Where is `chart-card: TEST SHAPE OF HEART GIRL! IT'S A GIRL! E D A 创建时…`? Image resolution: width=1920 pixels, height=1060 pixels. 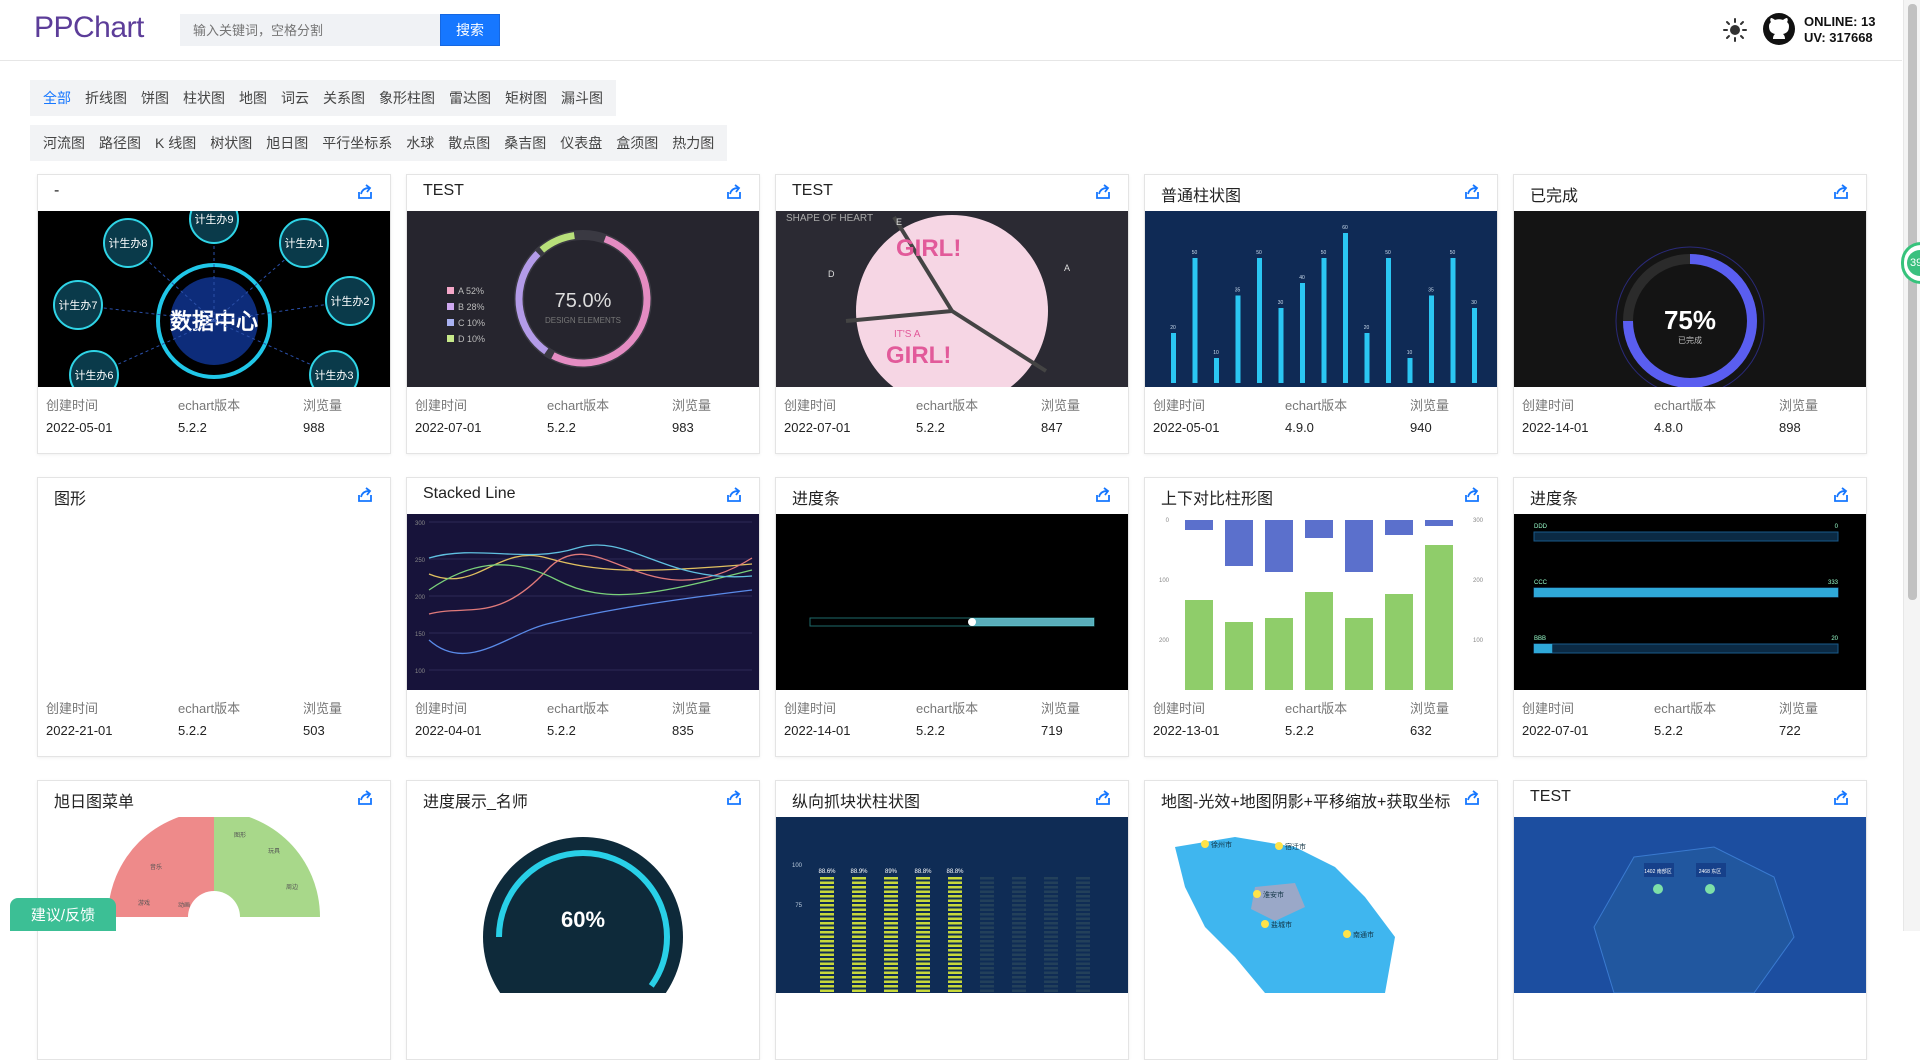
chart-card: TEST SHAPE OF HEART GIRL! IT'S A GIRL! E D A 创建时… is located at coordinates (952, 314).